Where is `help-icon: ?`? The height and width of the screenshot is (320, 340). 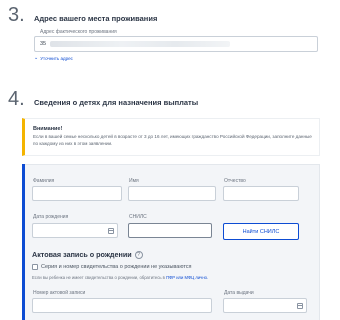 help-icon: ? is located at coordinates (138, 254).